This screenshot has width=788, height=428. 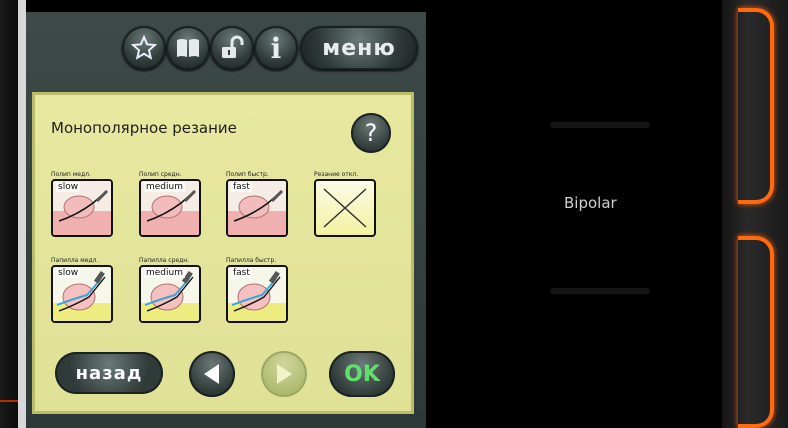 What do you see at coordinates (257, 208) in the screenshot?
I see `option-polyp-fast: fast` at bounding box center [257, 208].